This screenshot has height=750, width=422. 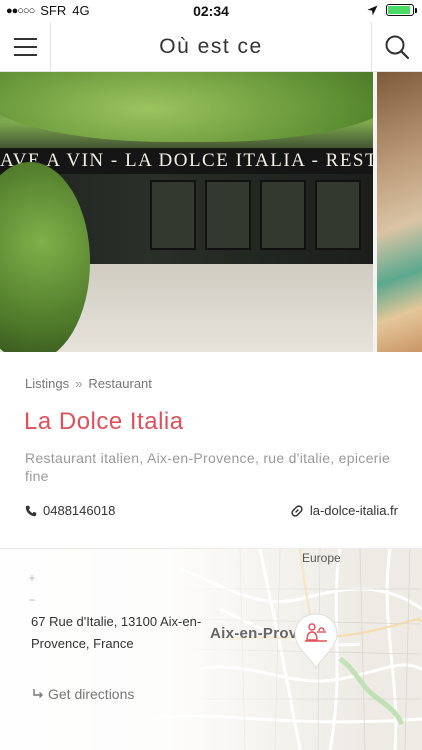 I want to click on app-header: Où est ce, so click(x=211, y=47).